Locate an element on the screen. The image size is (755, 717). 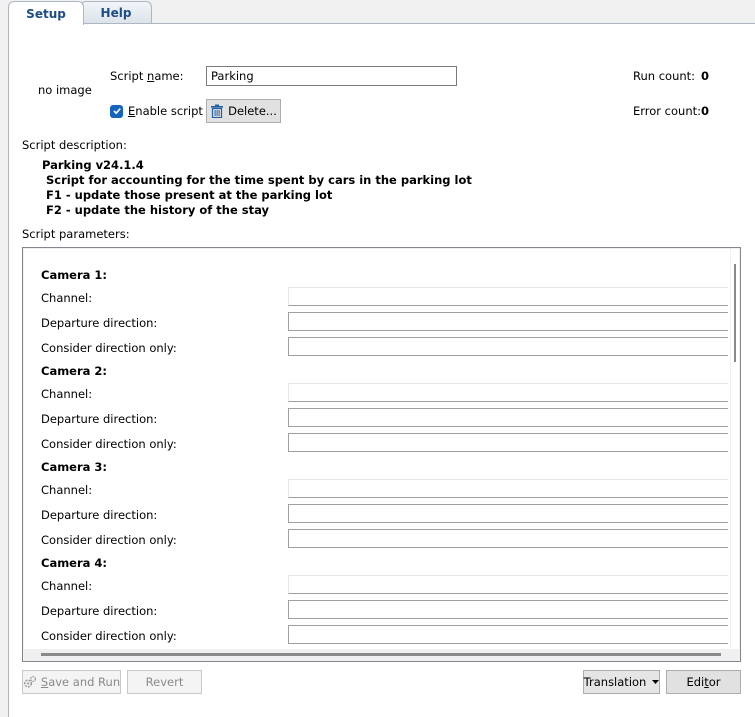
camera-2-channel-field is located at coordinates (508, 392).